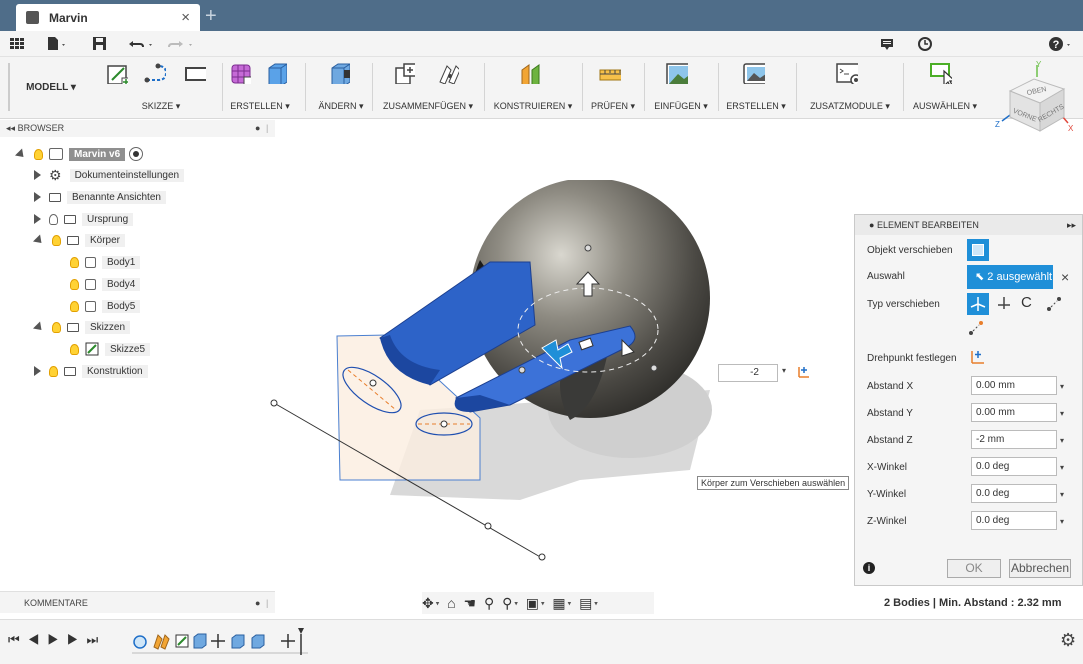 Image resolution: width=1083 pixels, height=664 pixels. I want to click on tree-item: Skizze5, so click(110, 349).